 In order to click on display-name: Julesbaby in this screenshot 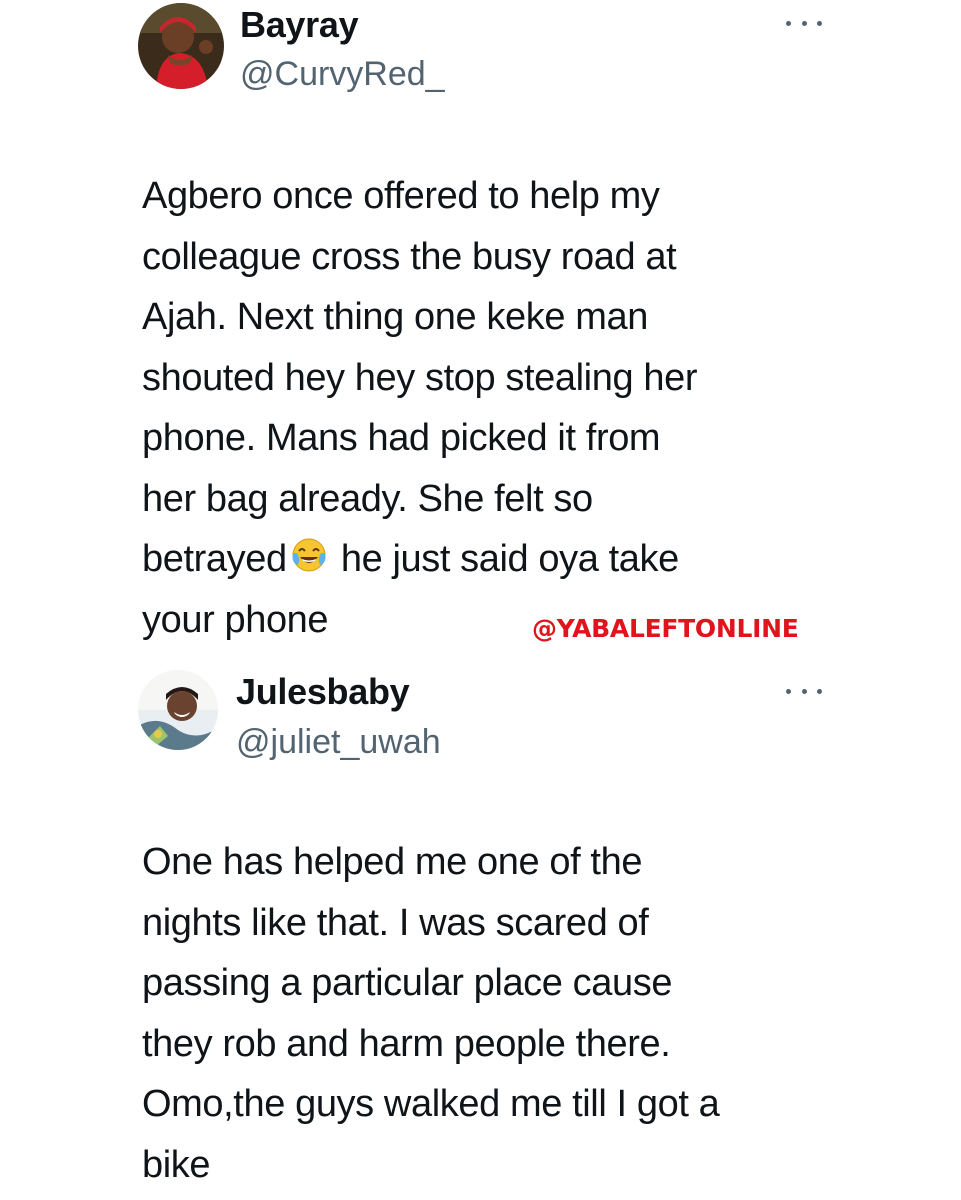, I will do `click(323, 692)`.